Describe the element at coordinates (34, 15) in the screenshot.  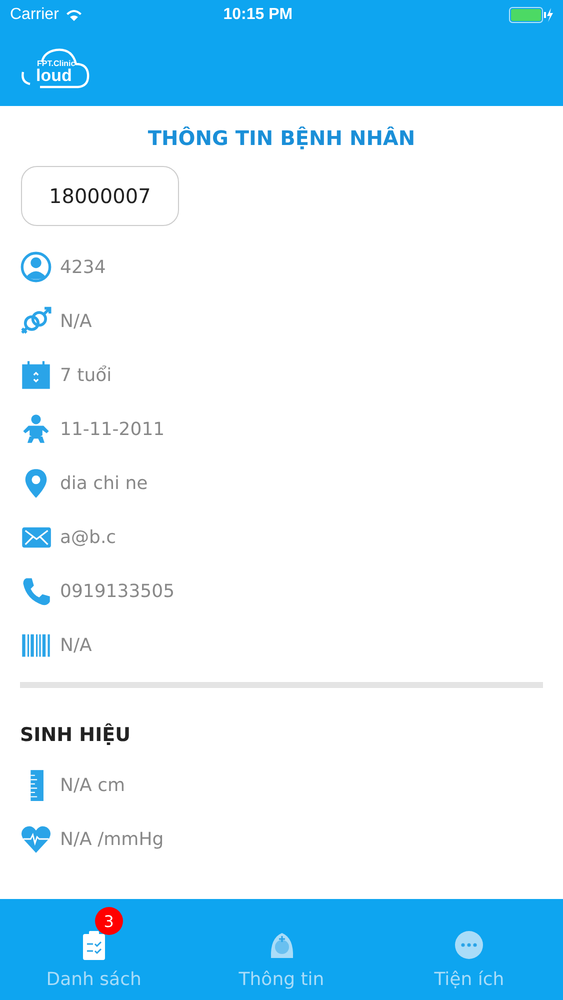
I see `carrier-label: Carrier` at that location.